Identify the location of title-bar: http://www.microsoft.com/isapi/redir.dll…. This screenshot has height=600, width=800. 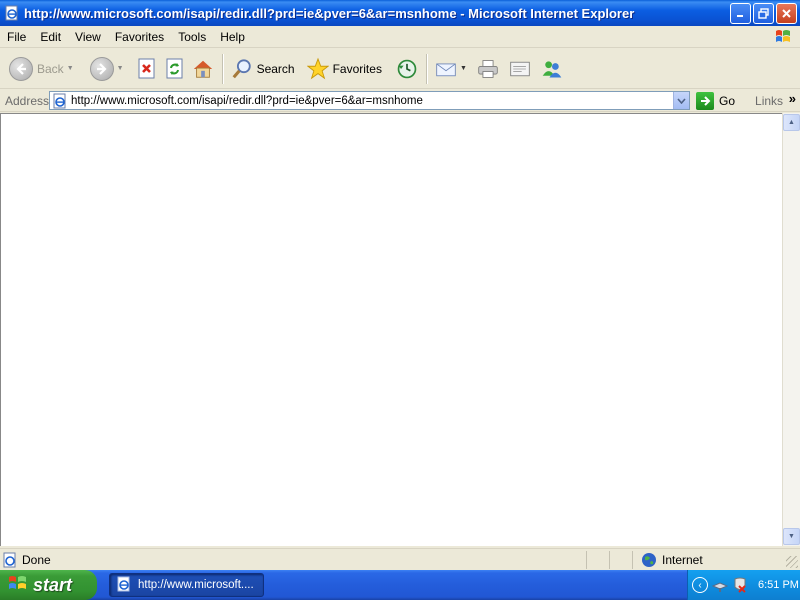
(400, 13).